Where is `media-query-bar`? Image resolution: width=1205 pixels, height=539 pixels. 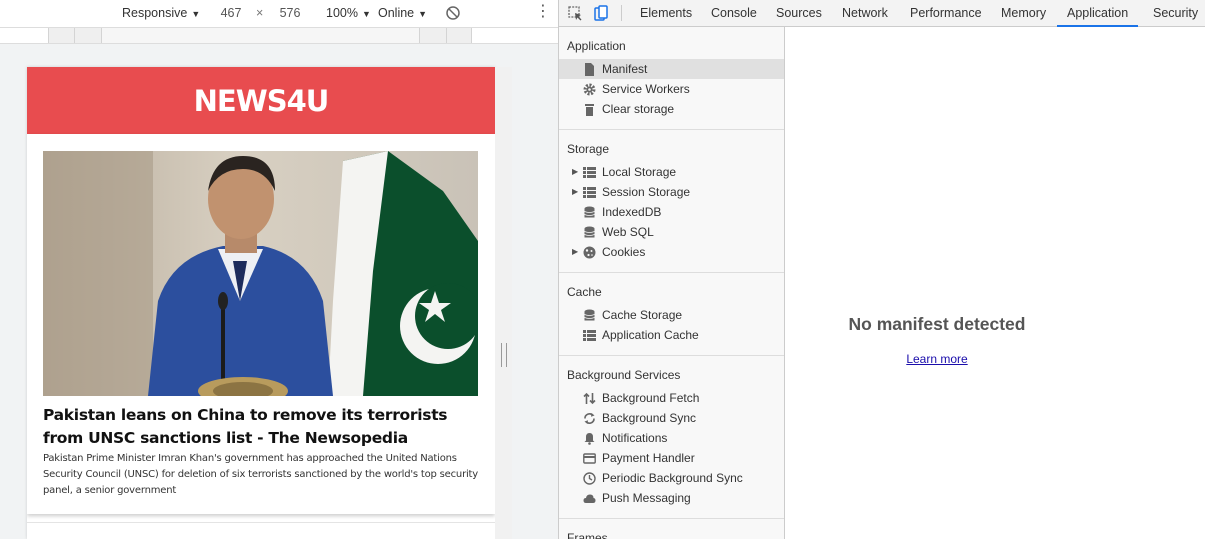 media-query-bar is located at coordinates (279, 35).